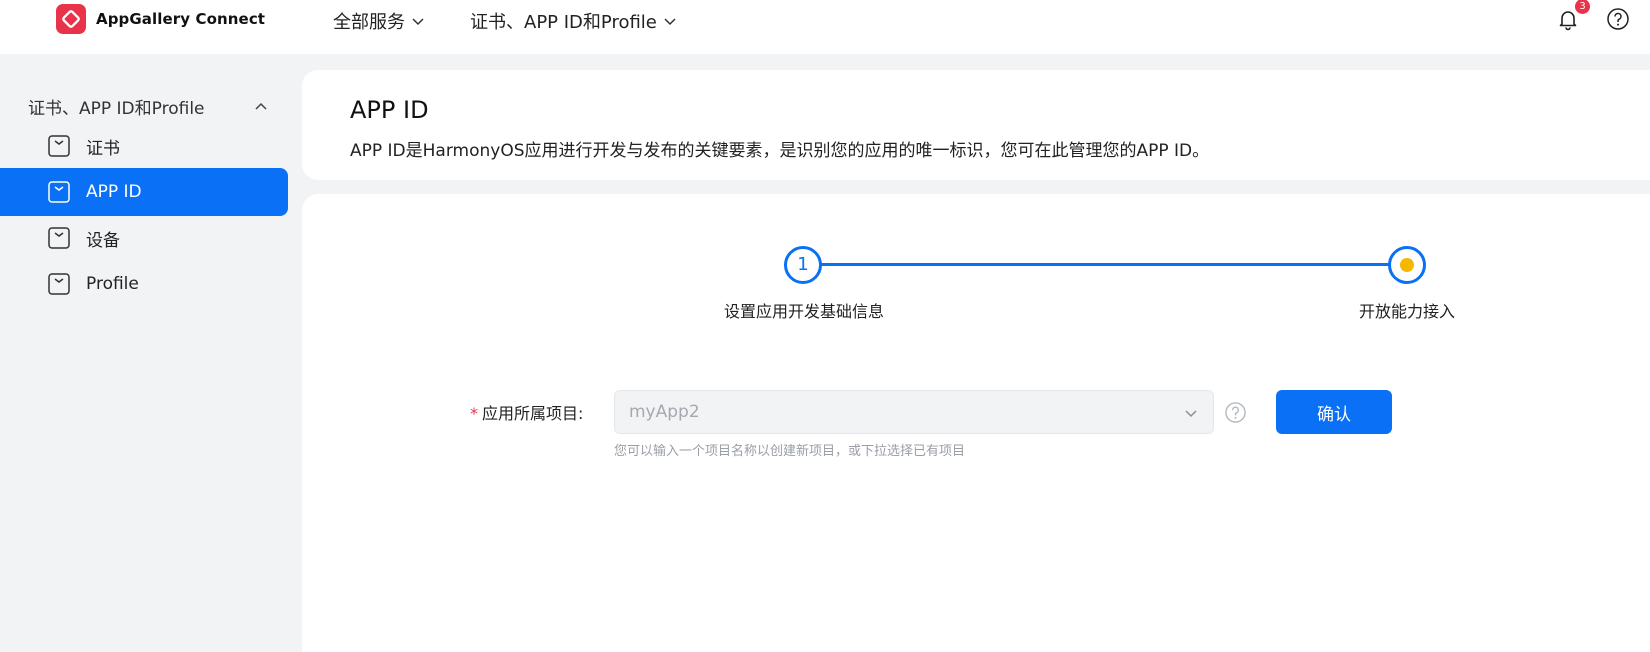  Describe the element at coordinates (103, 148) in the screenshot. I see `sidebar-item-label: 证书` at that location.